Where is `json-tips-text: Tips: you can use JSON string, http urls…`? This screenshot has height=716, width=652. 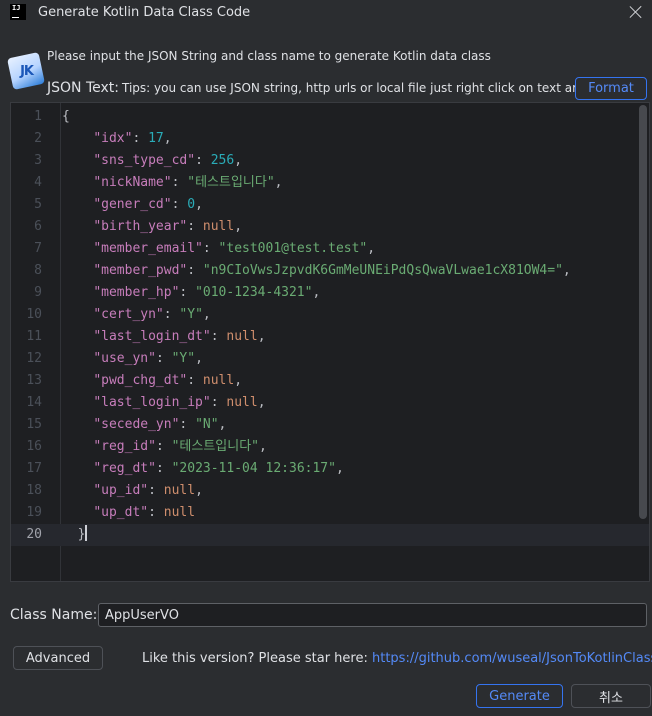 json-tips-text: Tips: you can use JSON string, http urls… is located at coordinates (357, 88).